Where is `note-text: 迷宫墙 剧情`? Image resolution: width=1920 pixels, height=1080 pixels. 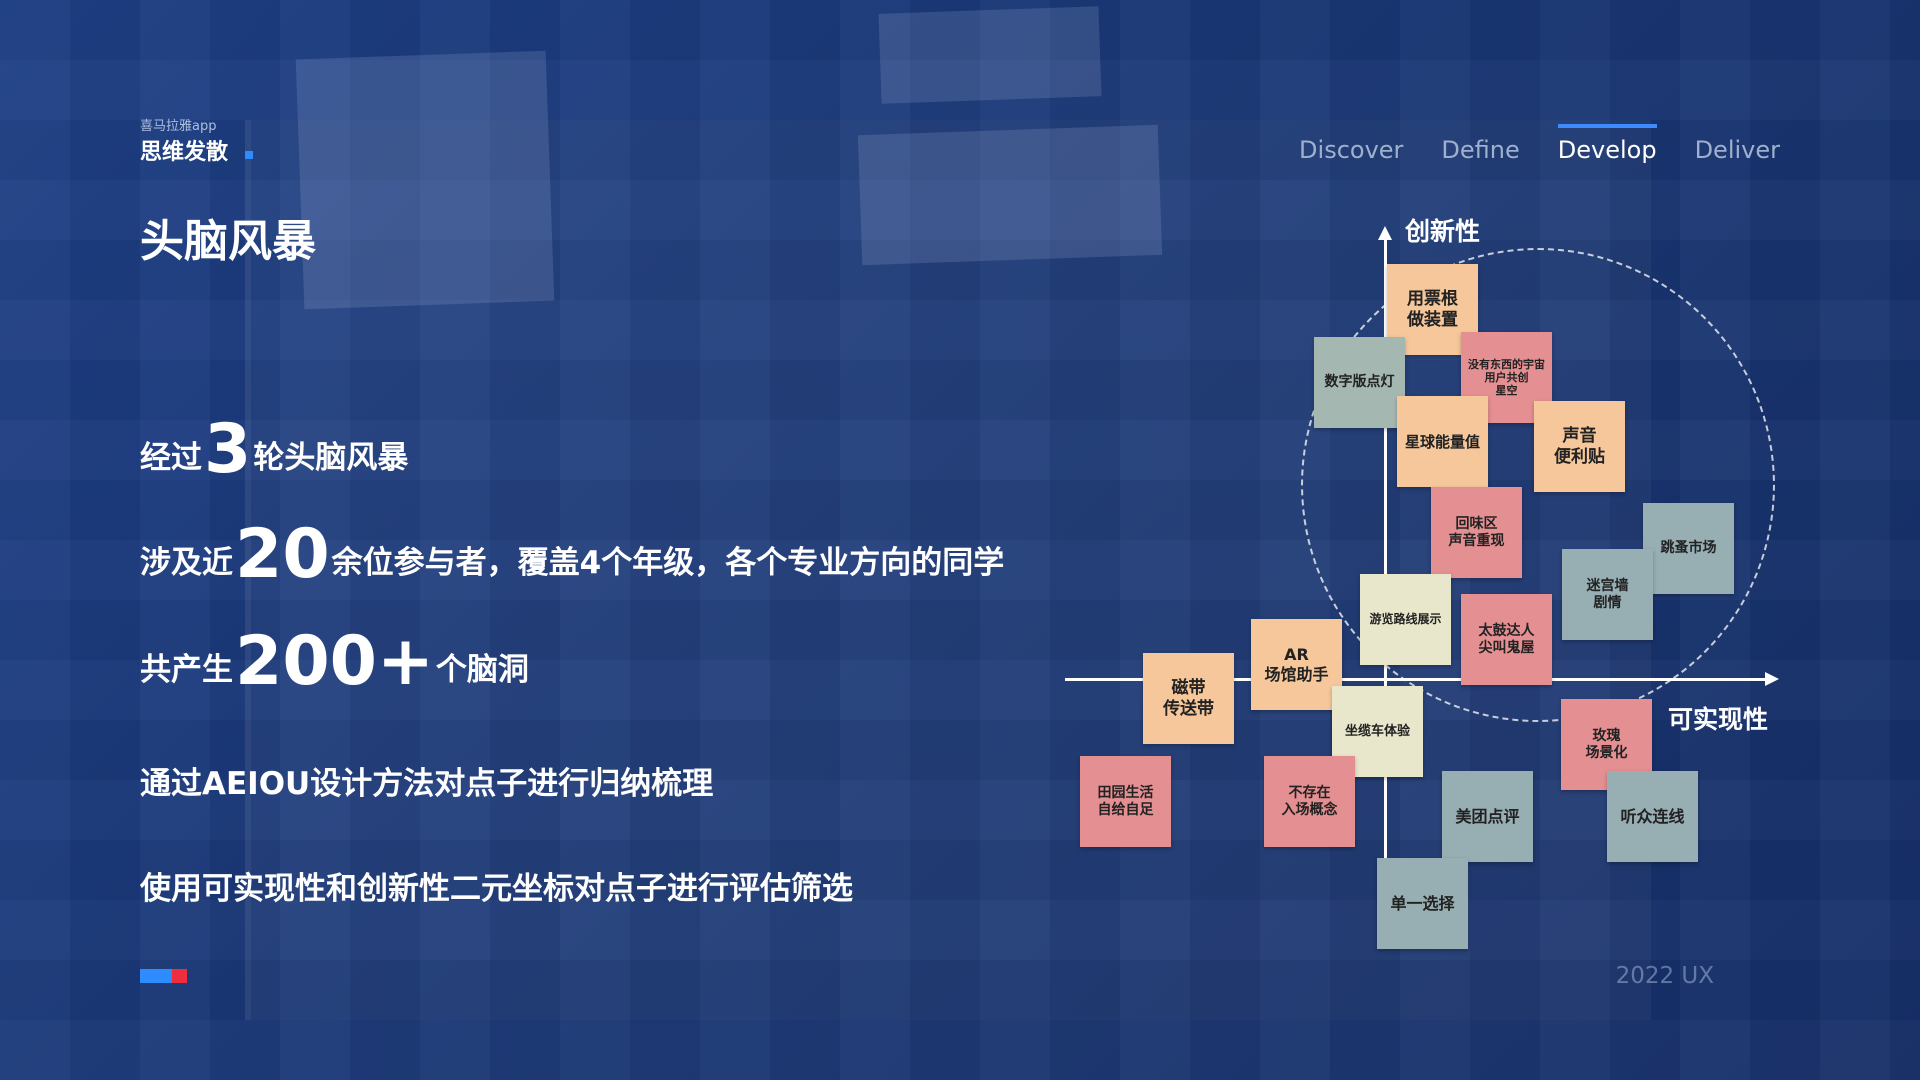 note-text: 迷宫墙 剧情 is located at coordinates (1607, 594).